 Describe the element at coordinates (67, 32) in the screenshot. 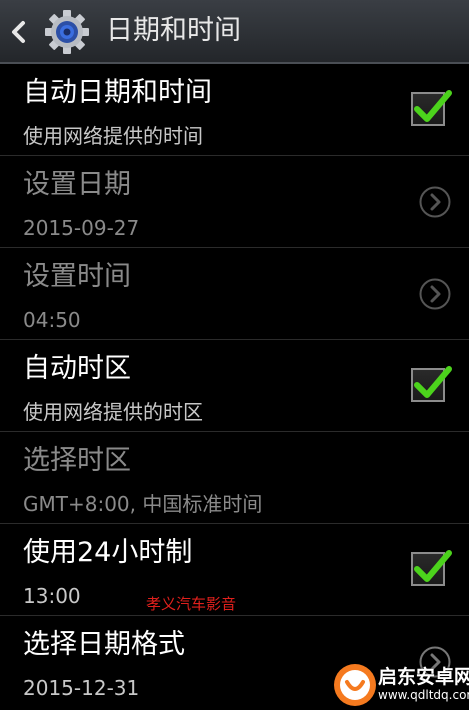

I see `gear-icon` at that location.